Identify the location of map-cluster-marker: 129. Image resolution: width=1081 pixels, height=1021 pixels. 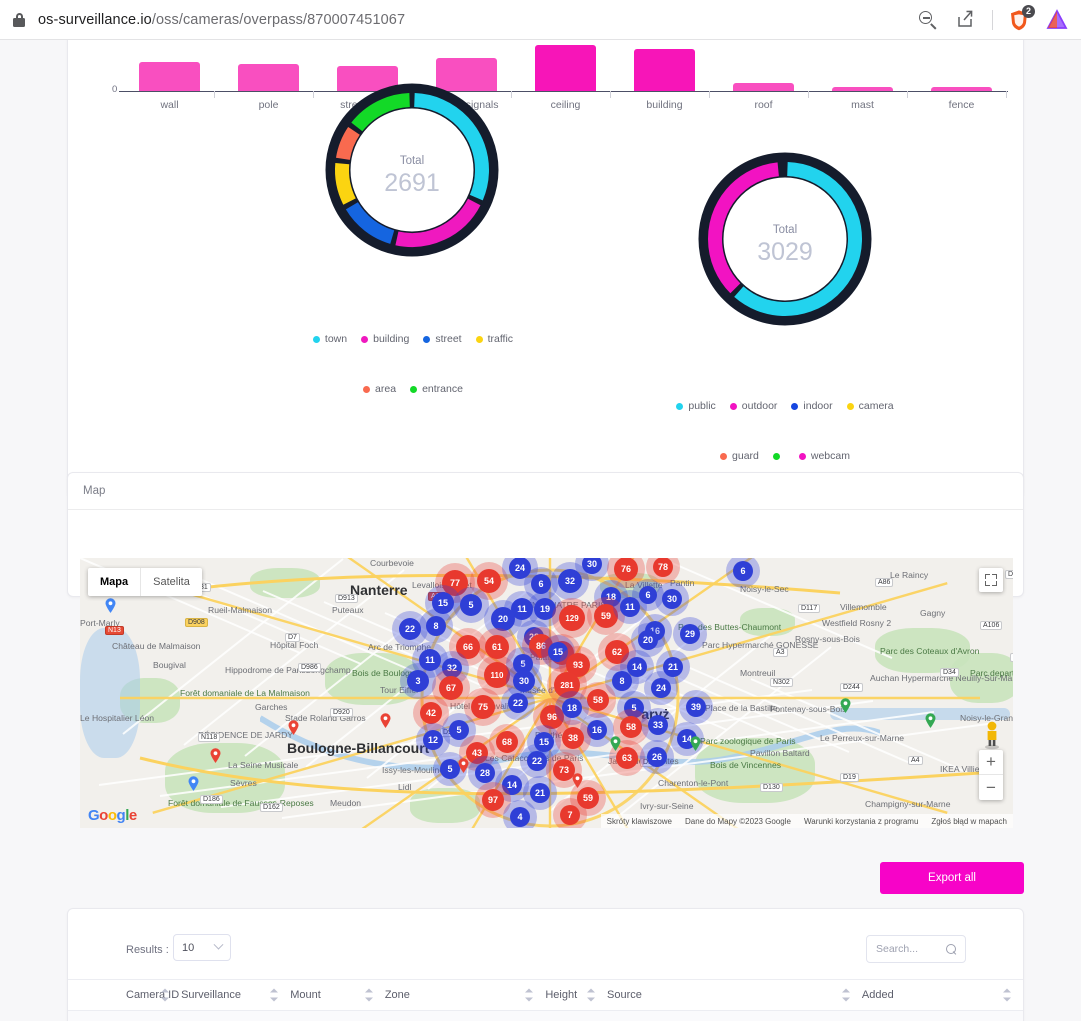
(572, 618).